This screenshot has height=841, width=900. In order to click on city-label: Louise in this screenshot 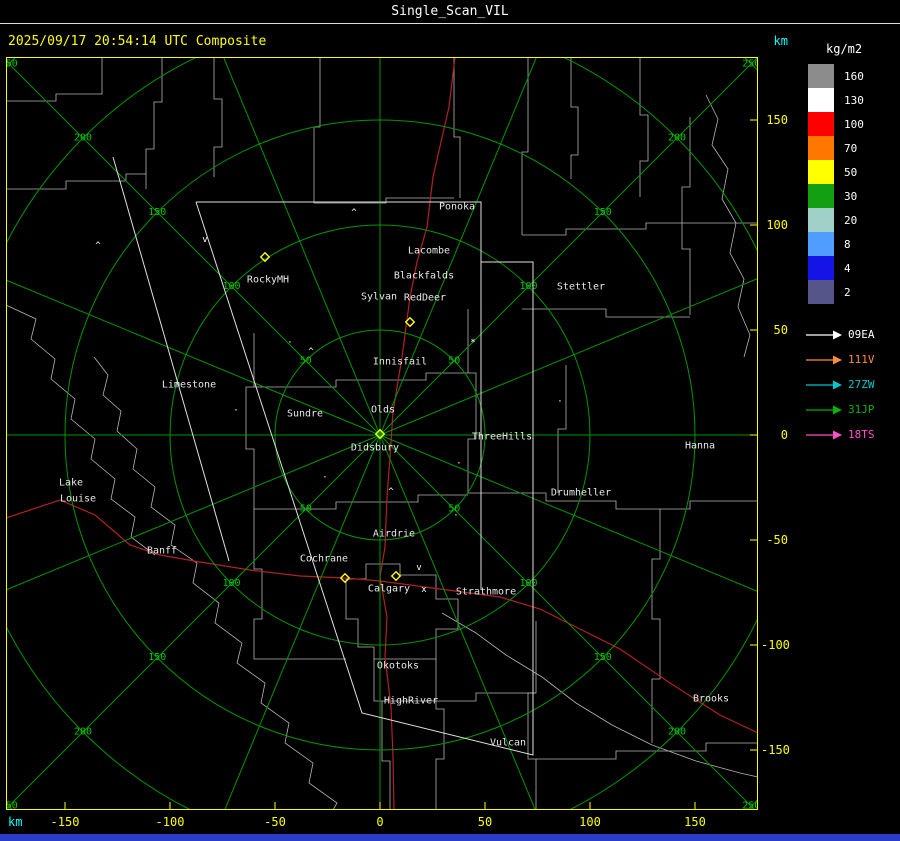, I will do `click(78, 499)`.